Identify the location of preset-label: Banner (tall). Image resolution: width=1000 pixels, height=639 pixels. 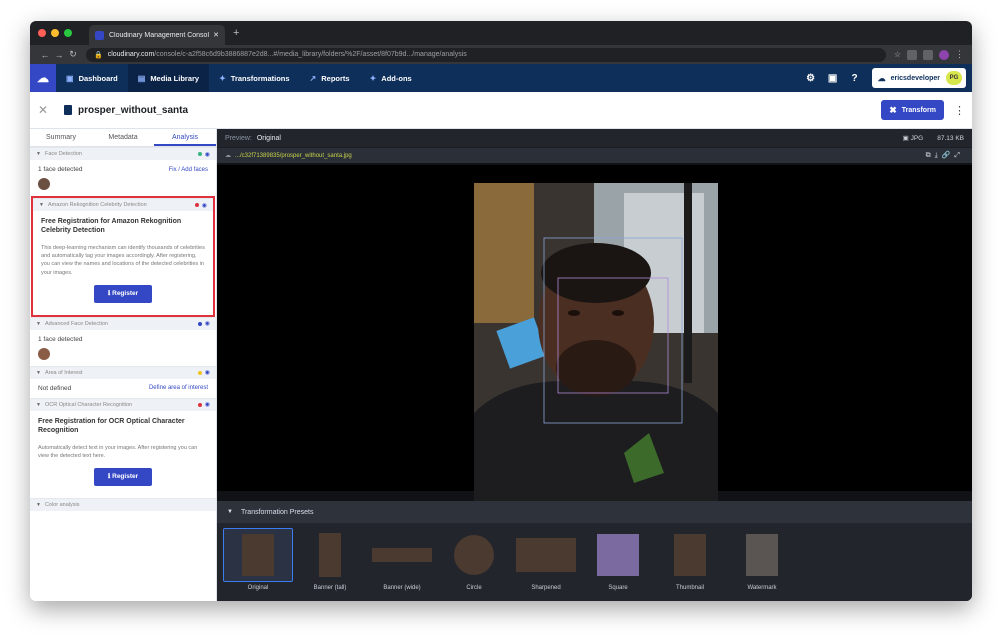
(330, 588).